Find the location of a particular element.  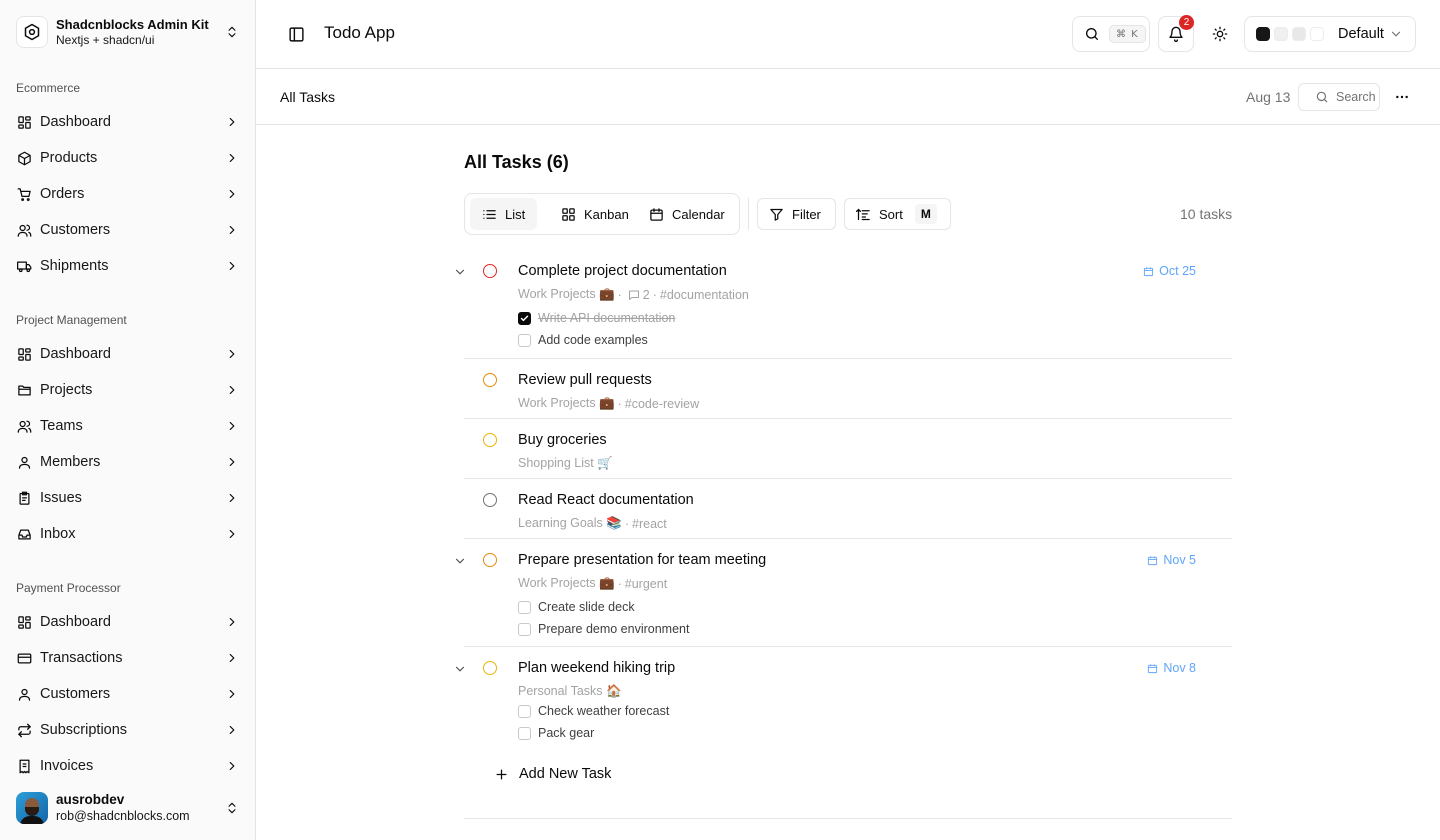

due-label: Oct 25 is located at coordinates (1177, 271).